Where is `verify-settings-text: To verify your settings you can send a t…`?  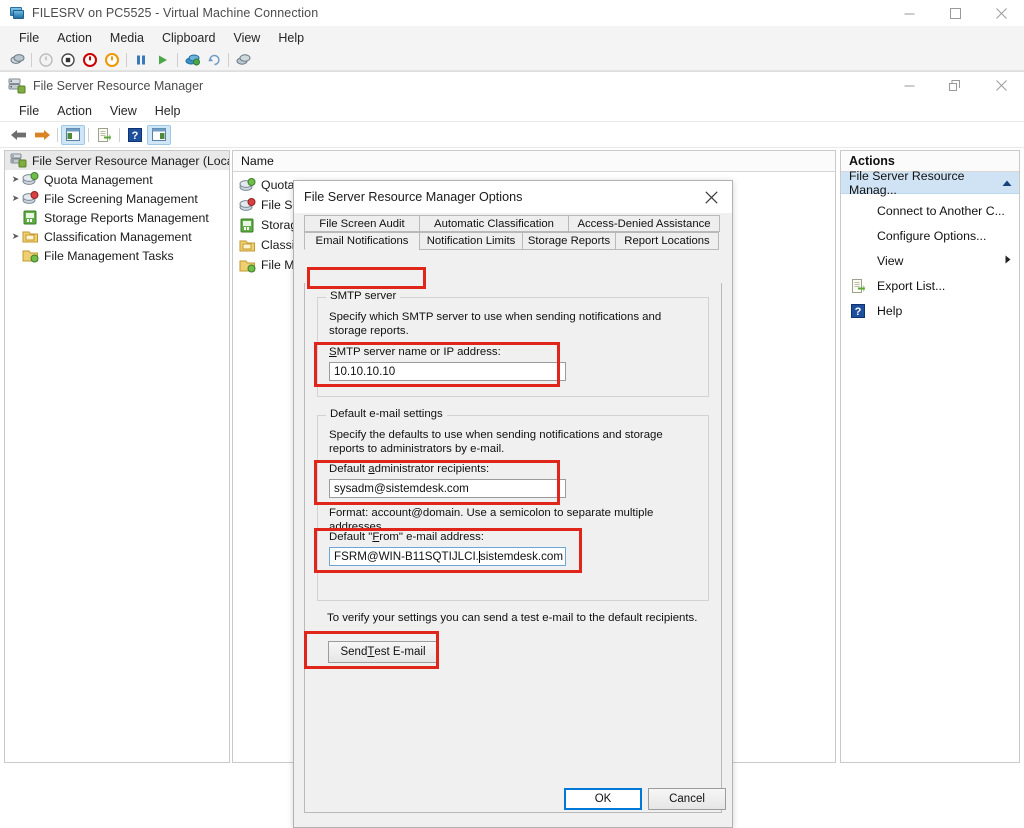 verify-settings-text: To verify your settings you can send a t… is located at coordinates (512, 618).